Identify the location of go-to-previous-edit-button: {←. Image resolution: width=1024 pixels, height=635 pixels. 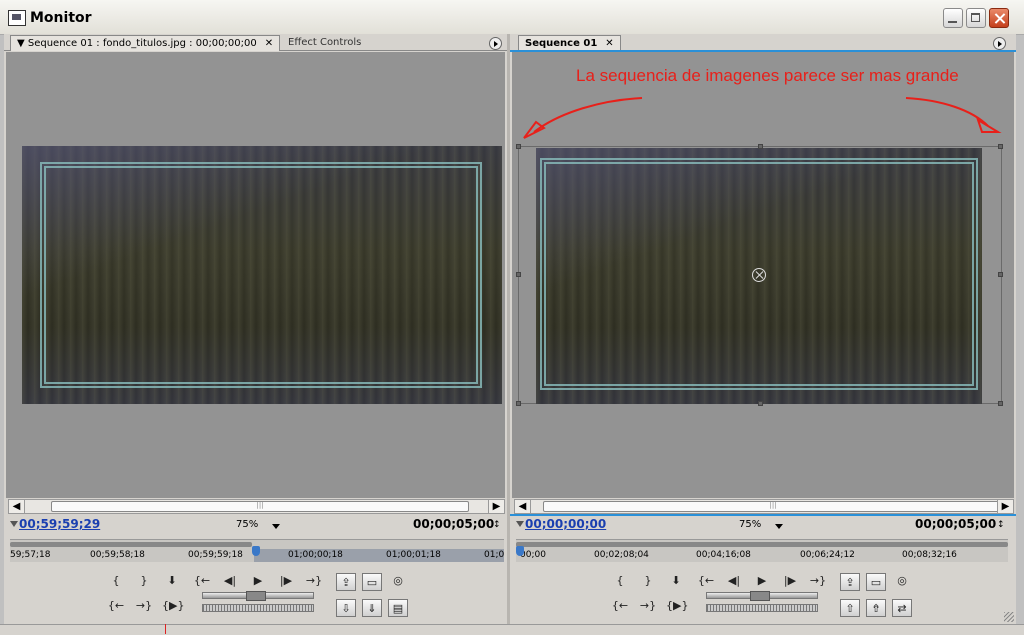
(620, 606).